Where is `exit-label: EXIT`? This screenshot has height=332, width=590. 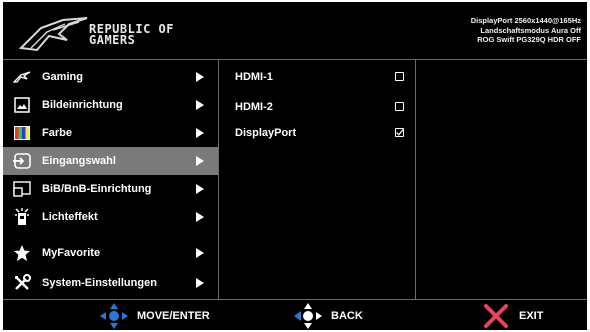 exit-label: EXIT is located at coordinates (531, 315).